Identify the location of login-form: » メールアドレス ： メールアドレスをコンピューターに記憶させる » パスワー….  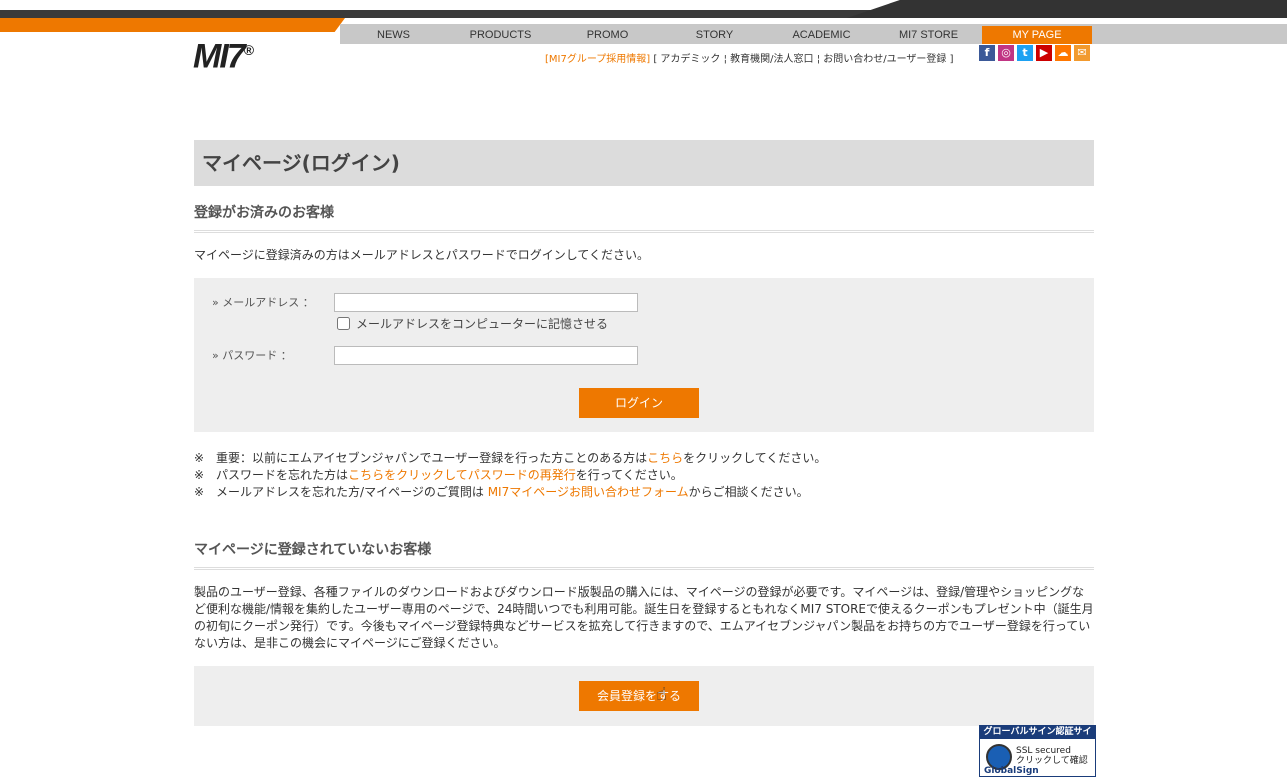
(644, 355).